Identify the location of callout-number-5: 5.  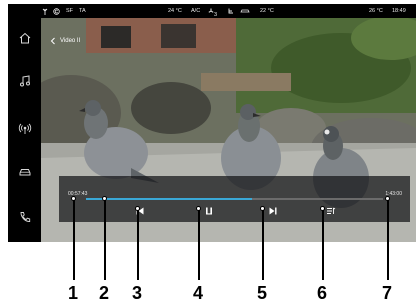
(261, 293).